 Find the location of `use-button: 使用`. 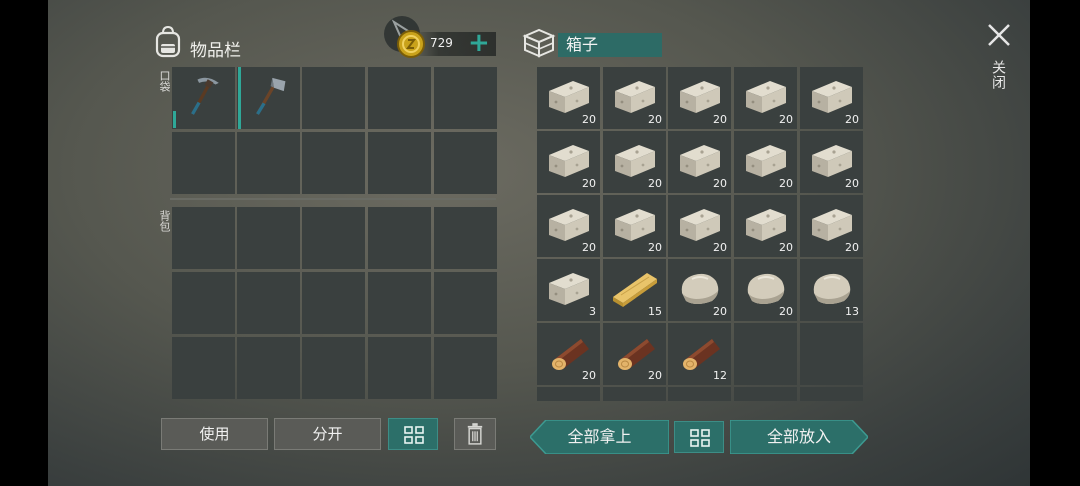

use-button: 使用 is located at coordinates (214, 434).